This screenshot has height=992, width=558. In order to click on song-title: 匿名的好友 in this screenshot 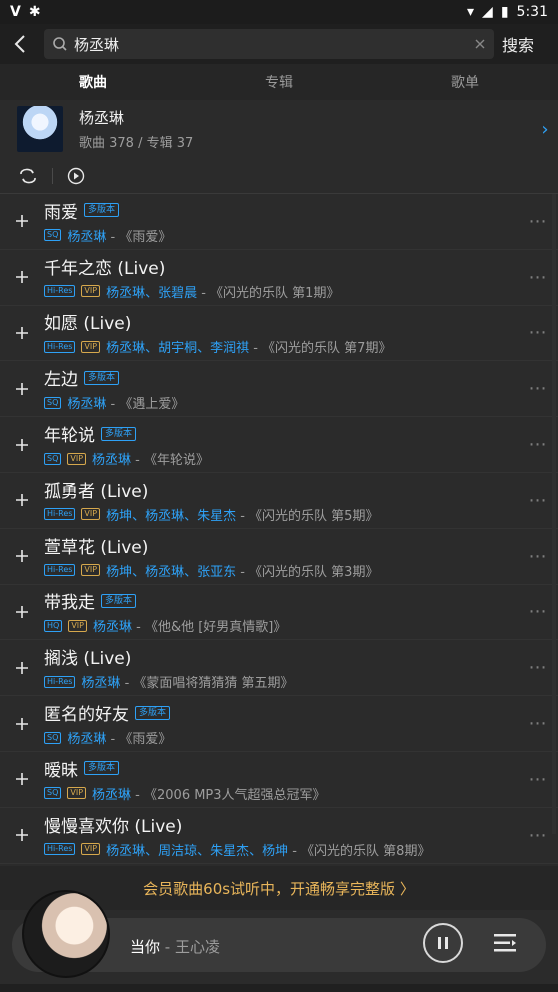, I will do `click(86, 715)`.